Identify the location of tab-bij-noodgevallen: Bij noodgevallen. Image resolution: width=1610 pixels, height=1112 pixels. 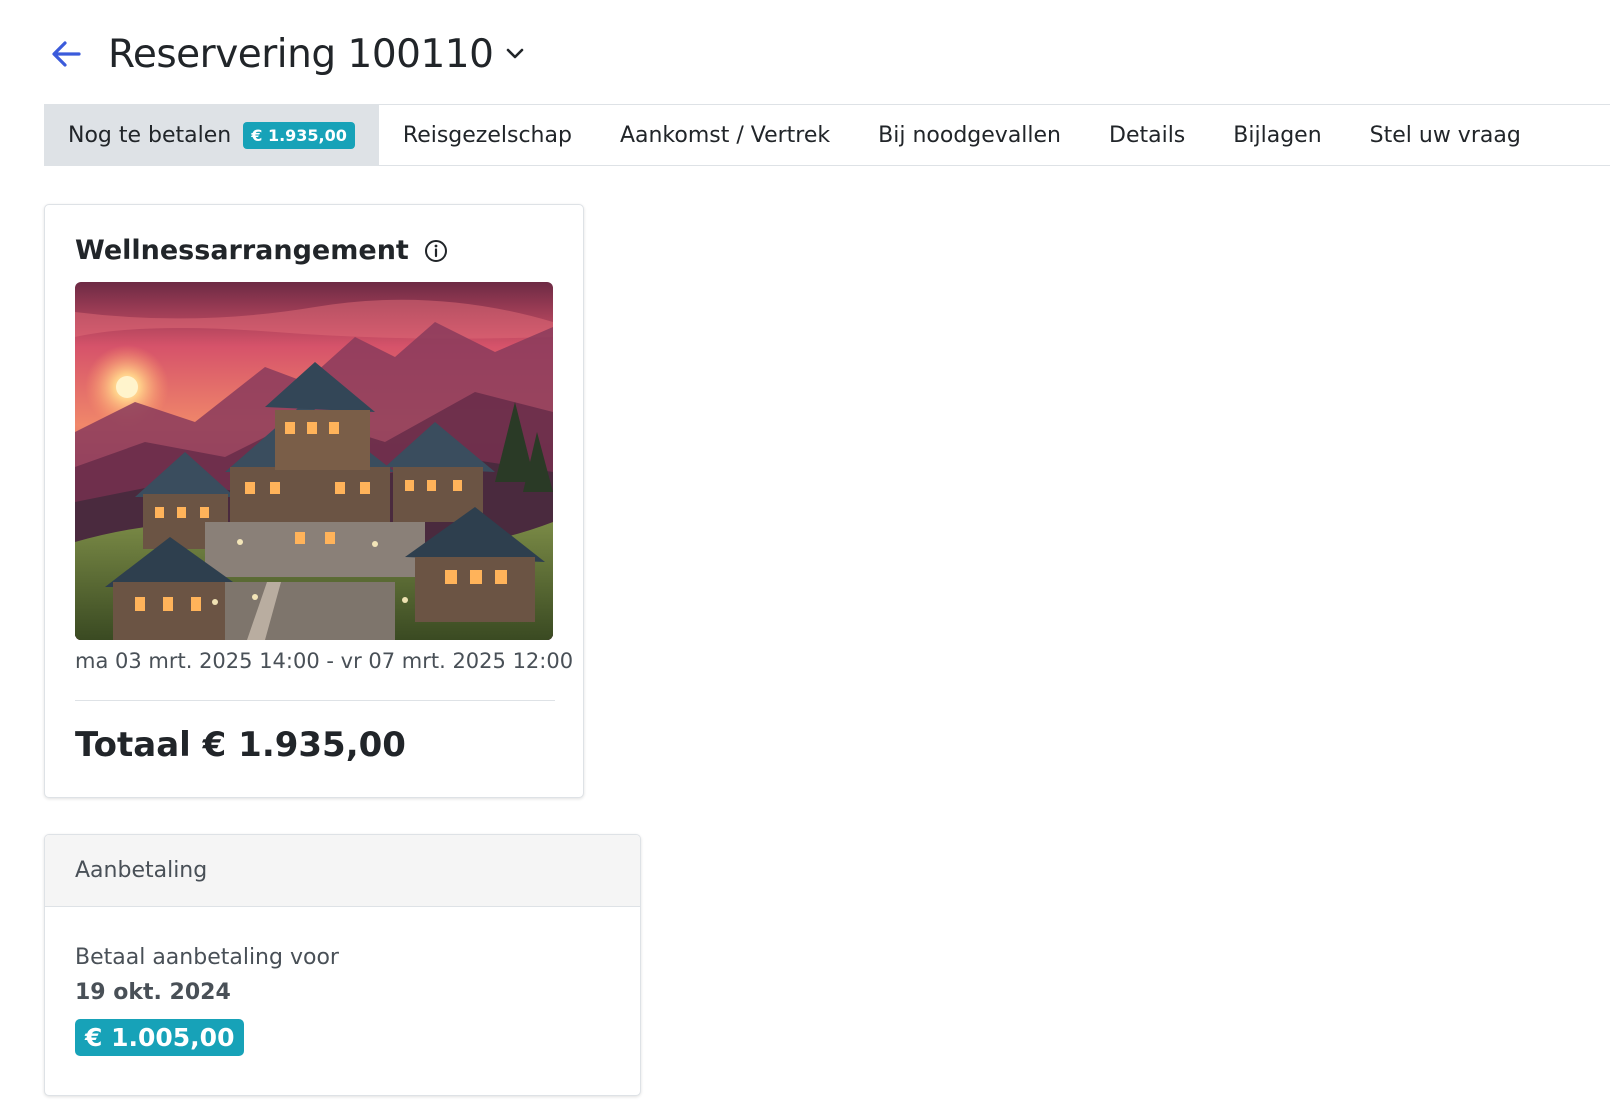
(969, 135).